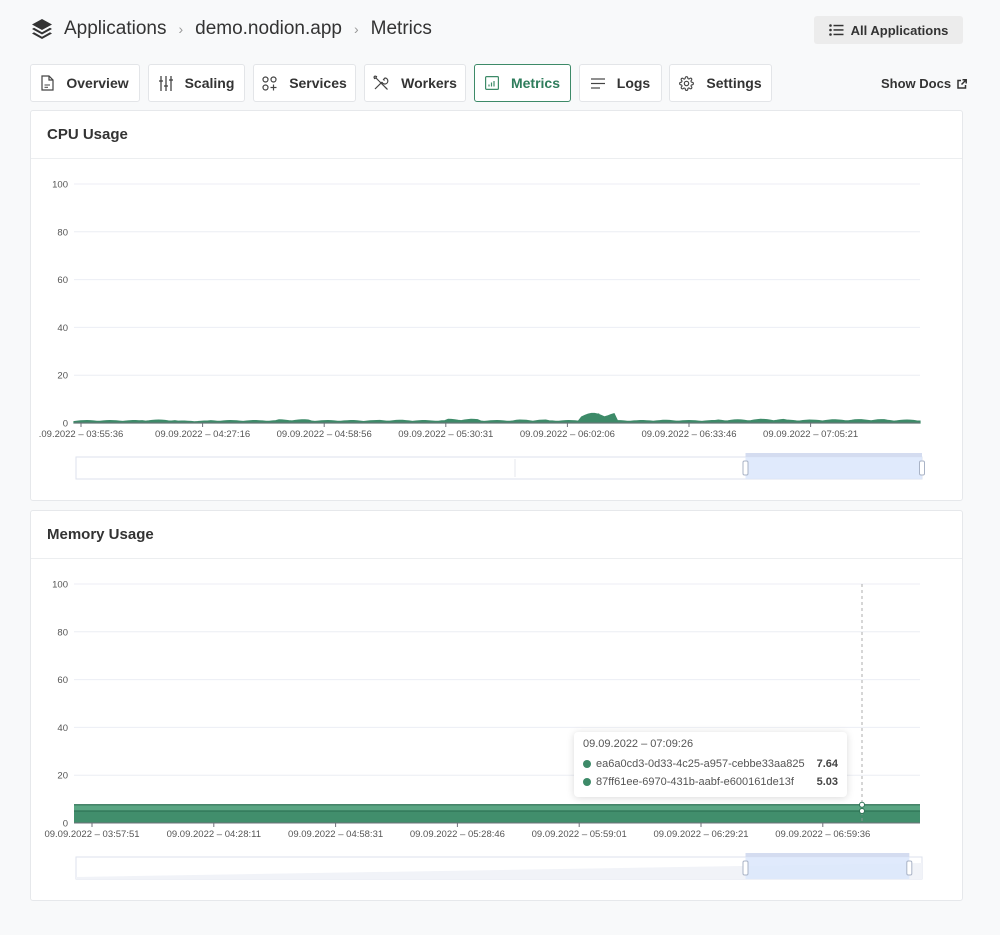  I want to click on tab-workers-label: Workers, so click(429, 83).